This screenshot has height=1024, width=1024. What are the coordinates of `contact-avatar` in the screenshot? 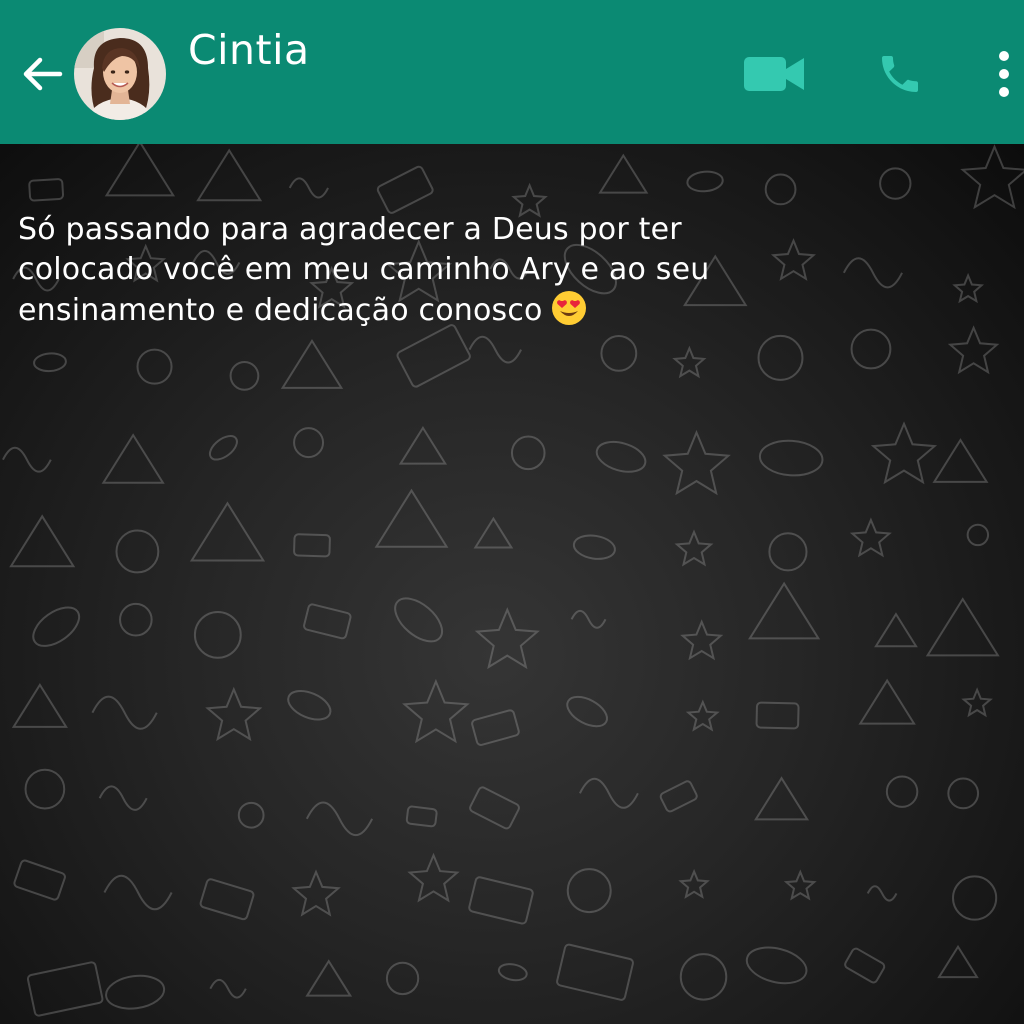 It's located at (120, 74).